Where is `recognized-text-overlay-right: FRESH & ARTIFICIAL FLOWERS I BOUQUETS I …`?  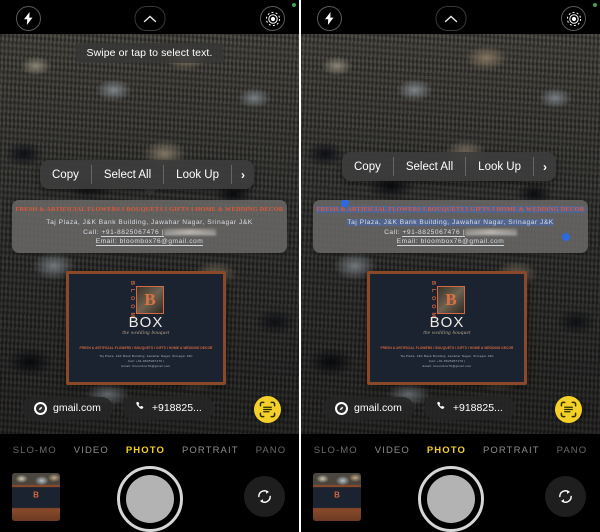
recognized-text-overlay-right: FRESH & ARTIFICIAL FLOWERS I BOUQUETS I … is located at coordinates (450, 226).